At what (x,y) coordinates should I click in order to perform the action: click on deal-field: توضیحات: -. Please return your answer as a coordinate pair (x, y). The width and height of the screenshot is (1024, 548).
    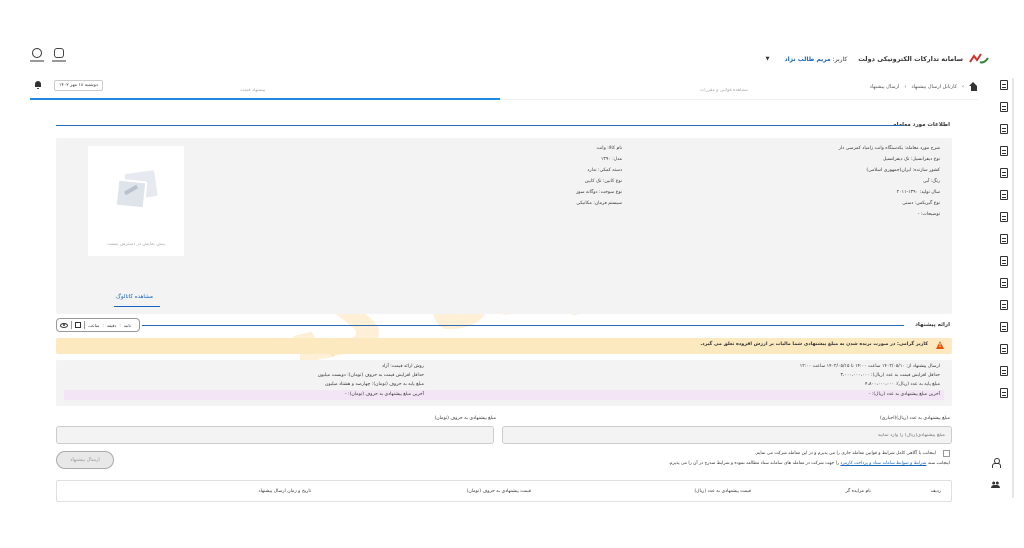
    Looking at the image, I should click on (928, 214).